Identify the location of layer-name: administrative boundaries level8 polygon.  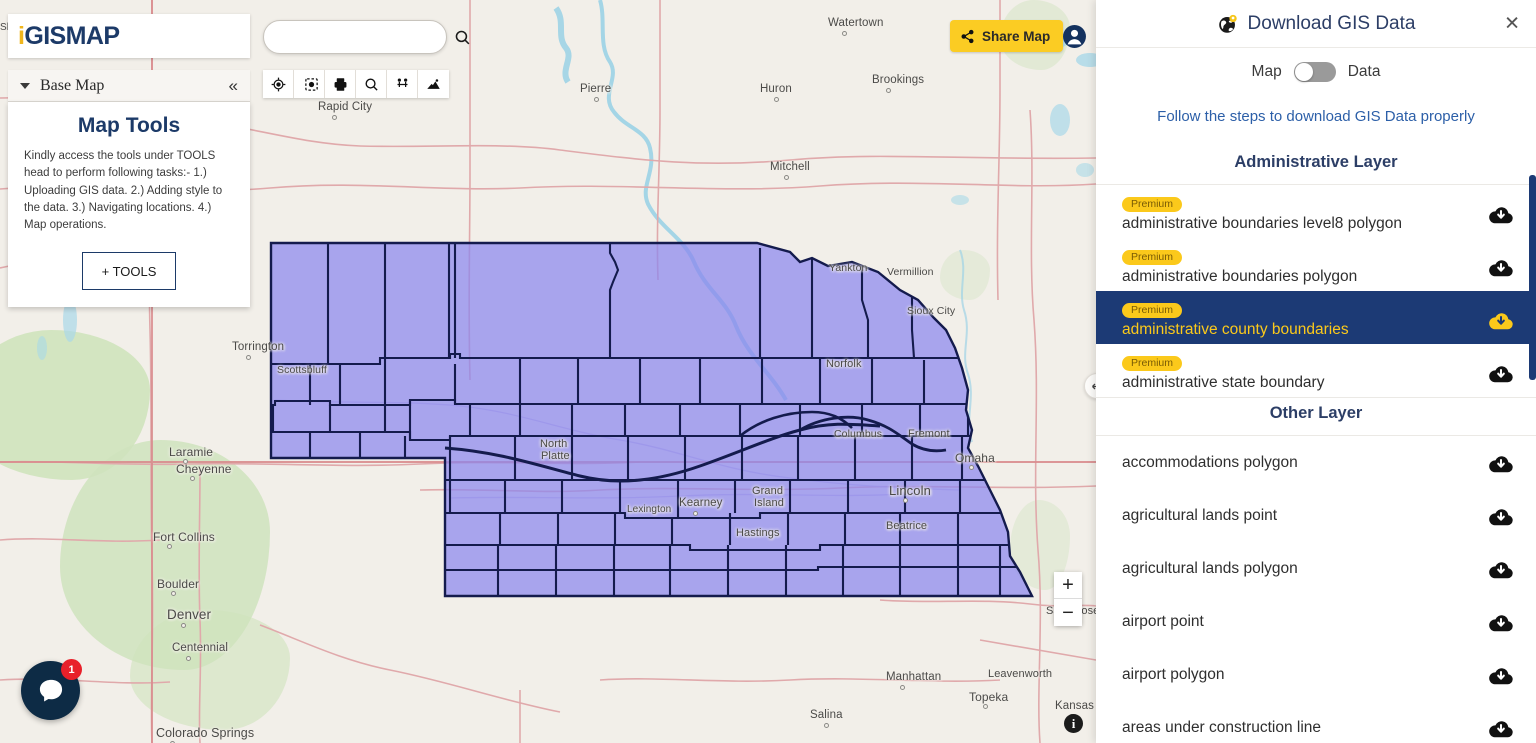
(1262, 223).